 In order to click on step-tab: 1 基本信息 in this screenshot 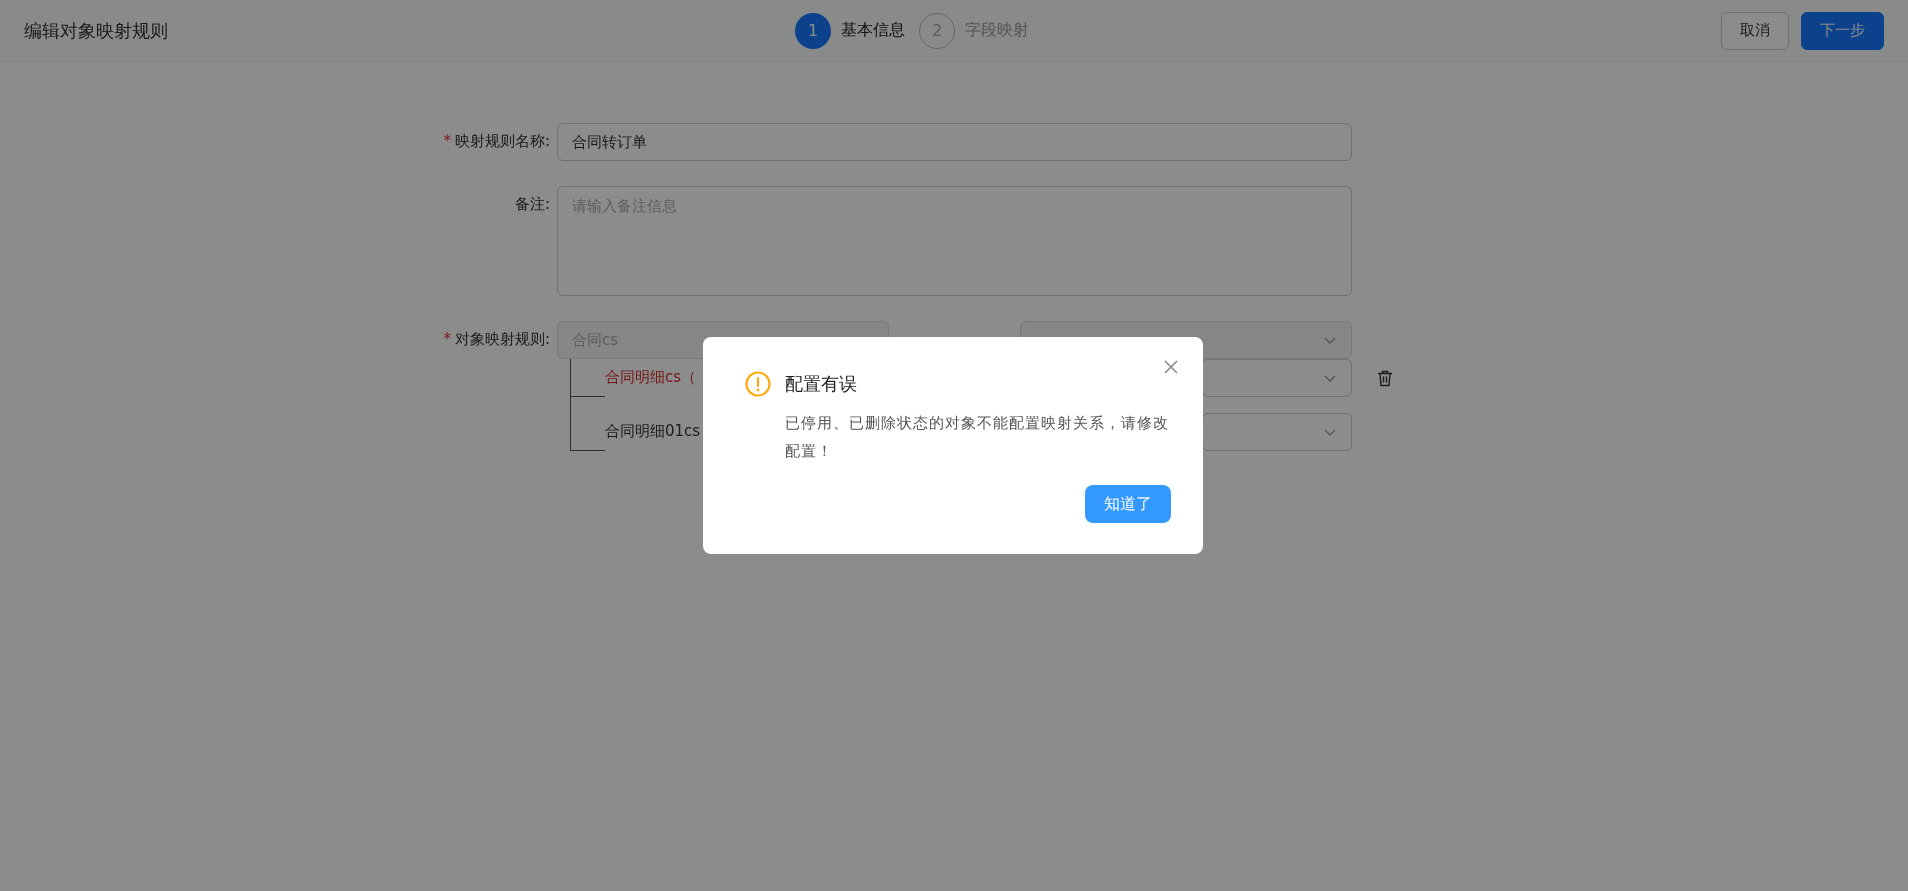, I will do `click(850, 30)`.